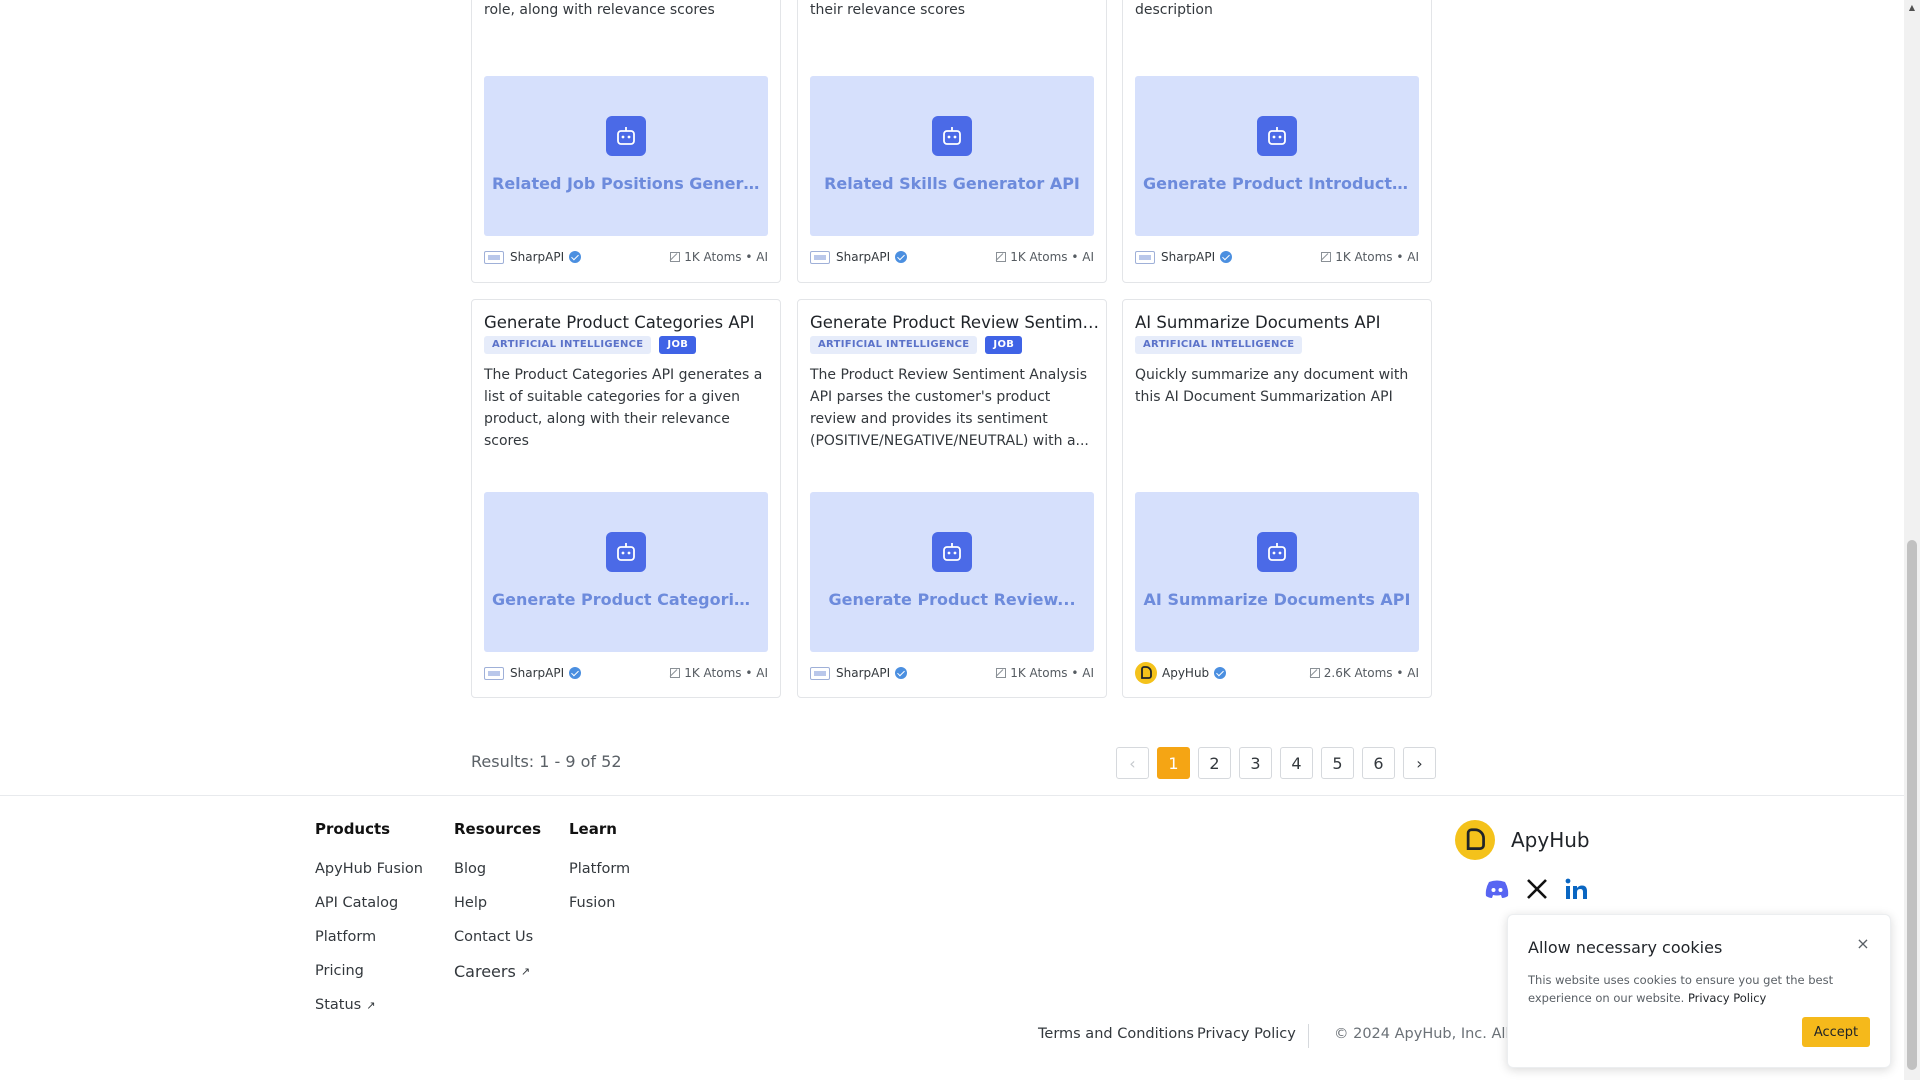 The height and width of the screenshot is (1080, 1920). What do you see at coordinates (952, 183) in the screenshot?
I see `preview-title: Related Skills Generator API` at bounding box center [952, 183].